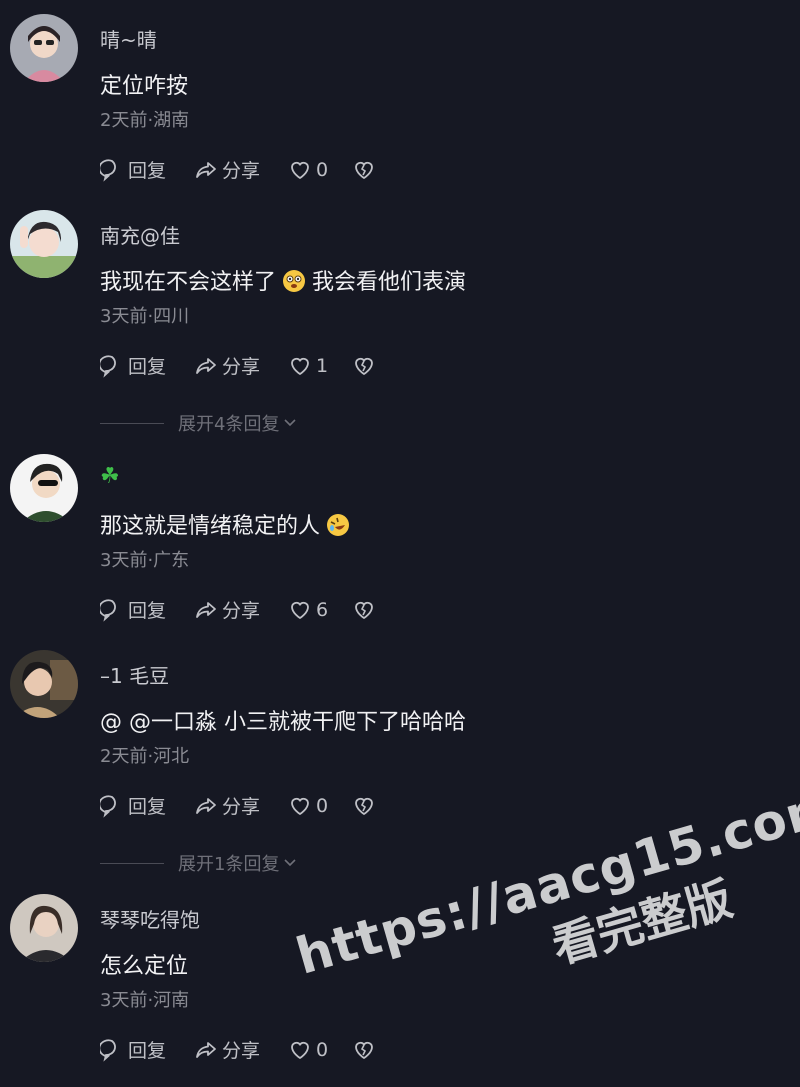  Describe the element at coordinates (144, 86) in the screenshot. I see `comment-text: 定位咋按` at that location.